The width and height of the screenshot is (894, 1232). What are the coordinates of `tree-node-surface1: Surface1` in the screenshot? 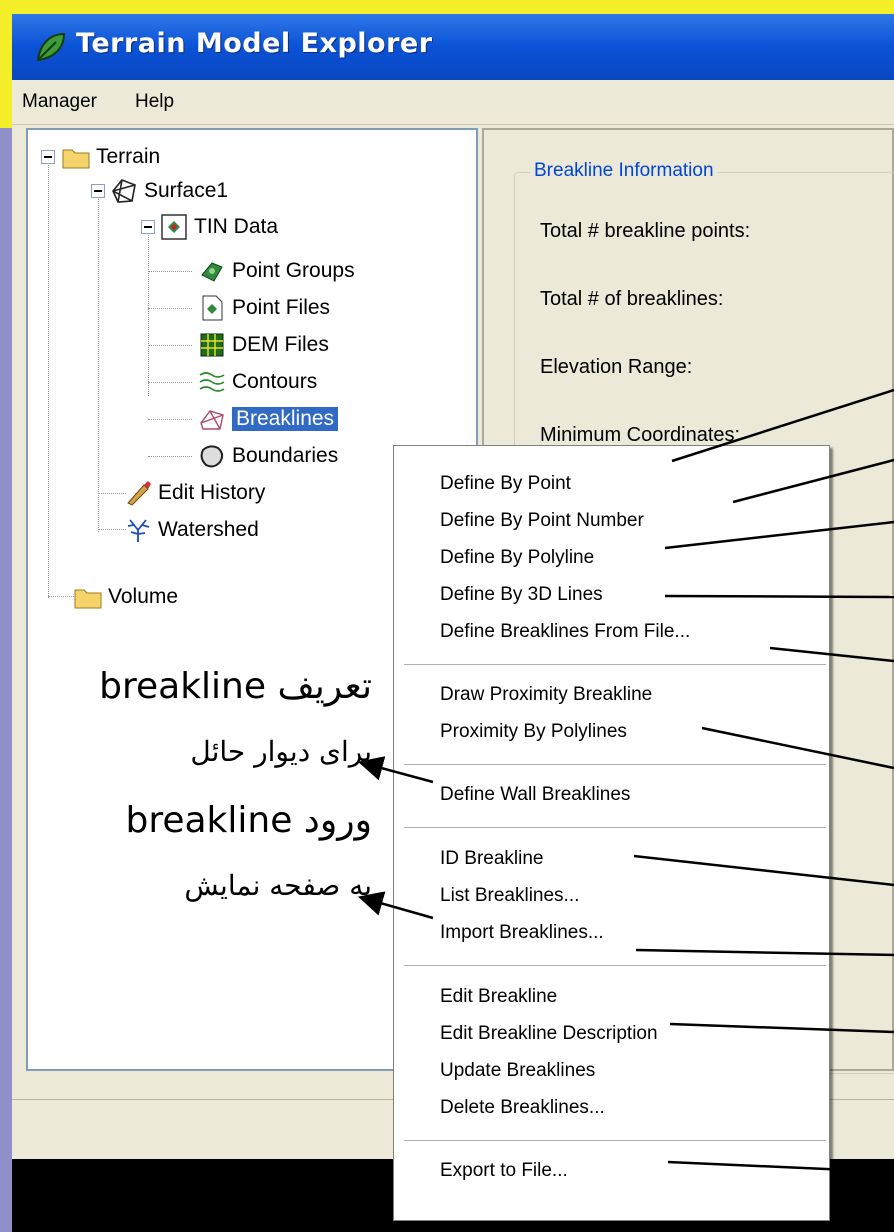 It's located at (169, 191).